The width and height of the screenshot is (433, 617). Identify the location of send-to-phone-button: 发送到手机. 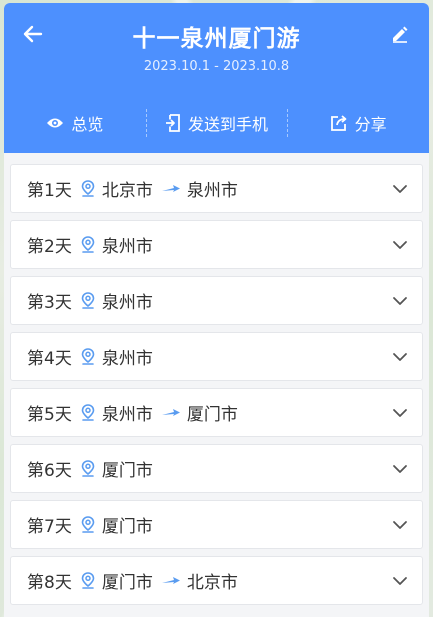
(216, 123).